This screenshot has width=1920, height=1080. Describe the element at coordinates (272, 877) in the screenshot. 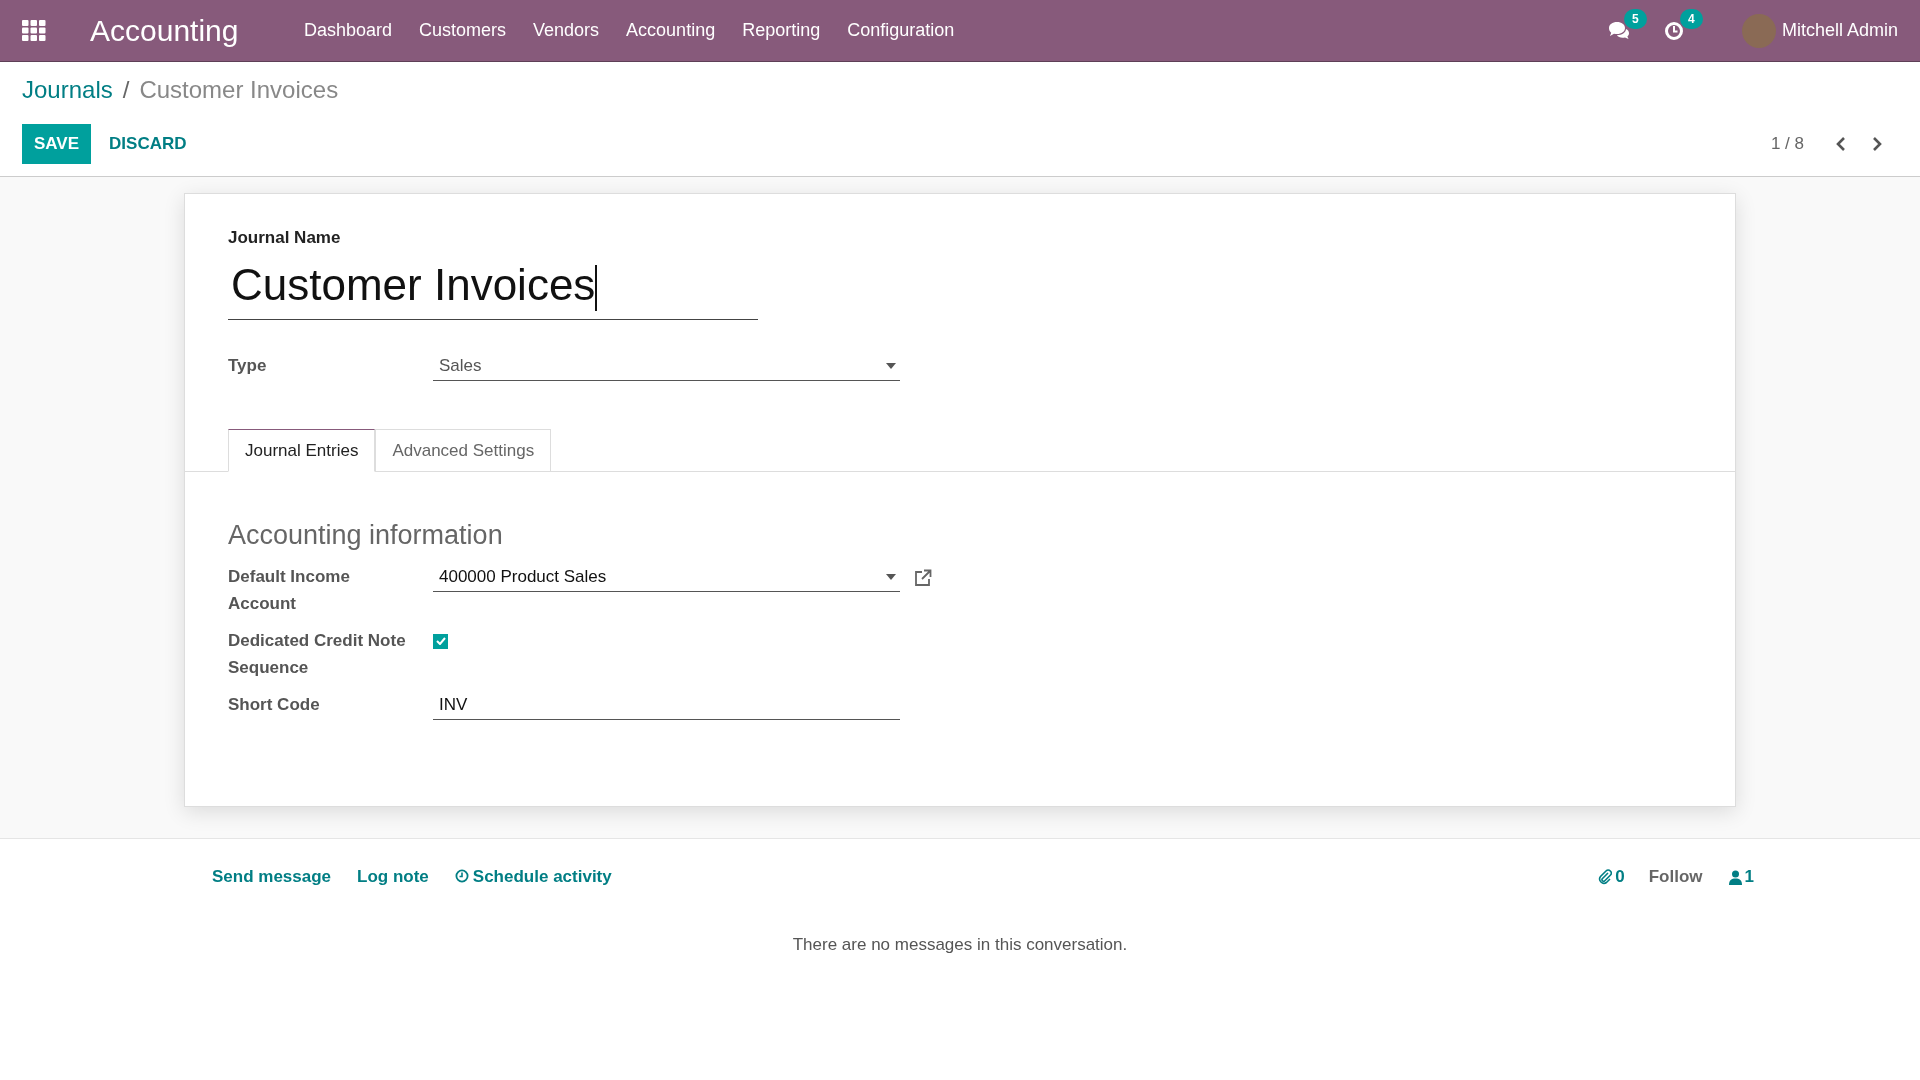

I see `chatter-link: Send message` at that location.